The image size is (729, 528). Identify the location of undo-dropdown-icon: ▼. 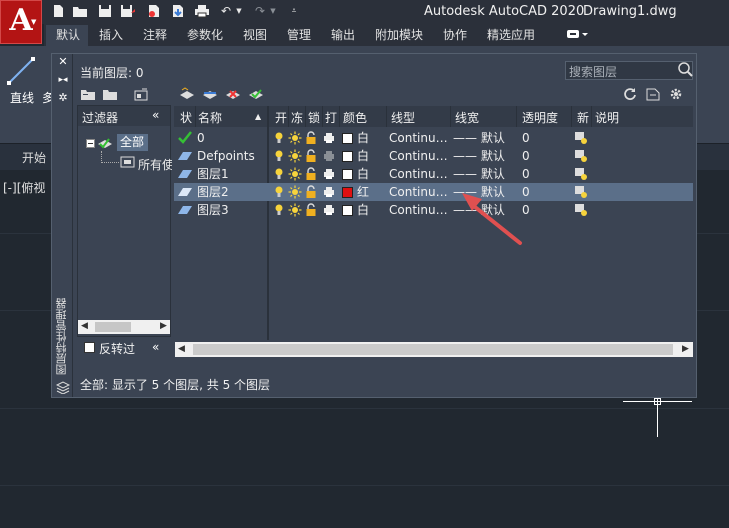
(239, 11).